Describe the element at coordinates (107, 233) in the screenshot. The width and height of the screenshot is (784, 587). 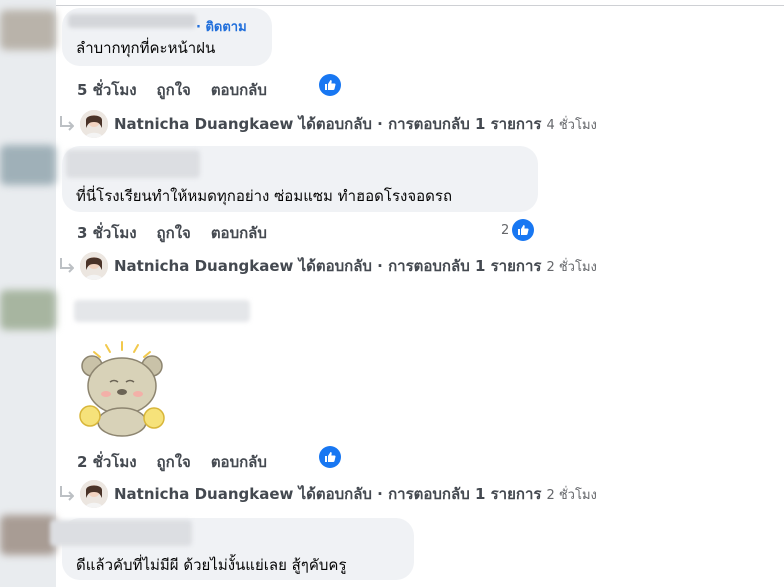
I see `comment-time: 3 ชั่วโมง` at that location.